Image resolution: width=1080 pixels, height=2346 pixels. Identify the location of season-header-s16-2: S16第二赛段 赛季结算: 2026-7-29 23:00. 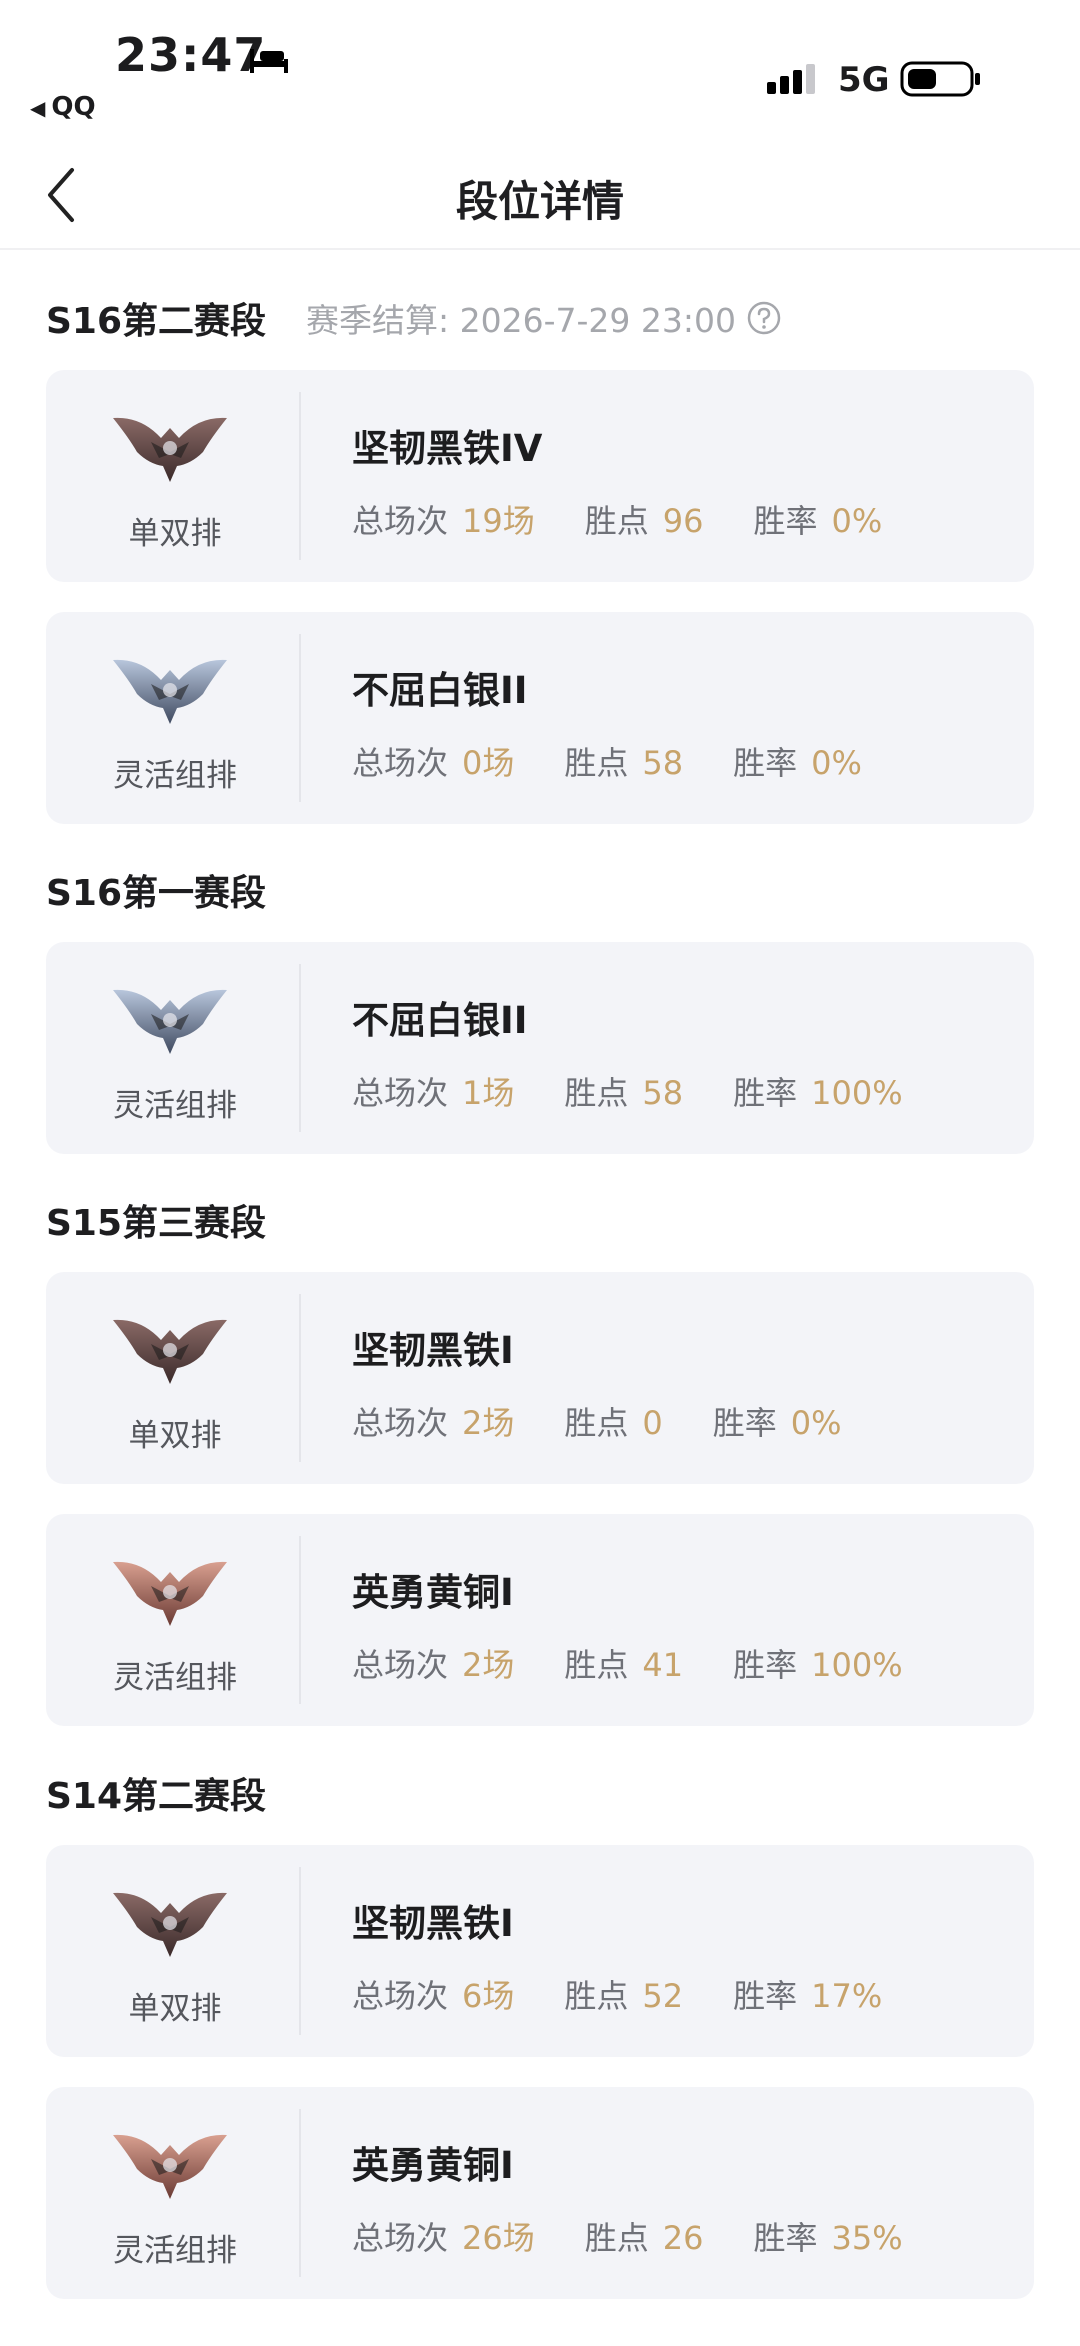
(414, 318).